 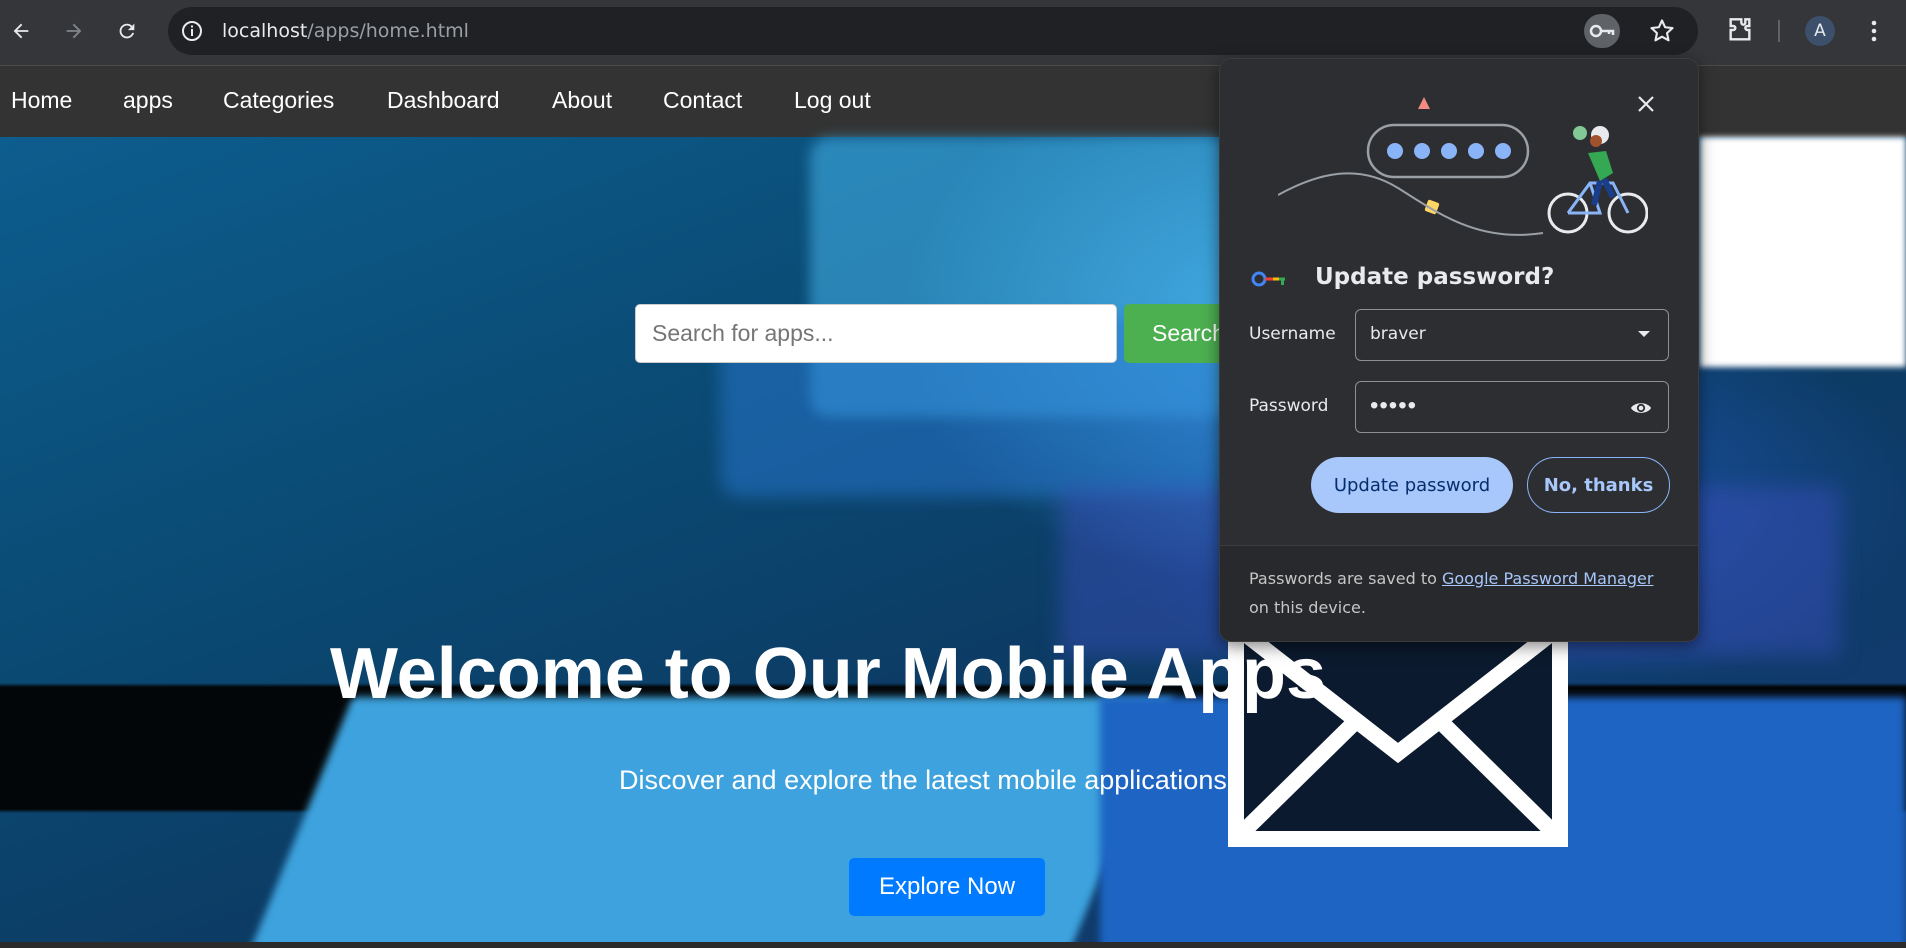 What do you see at coordinates (1394, 405) in the screenshot?
I see `password-value: •••••` at bounding box center [1394, 405].